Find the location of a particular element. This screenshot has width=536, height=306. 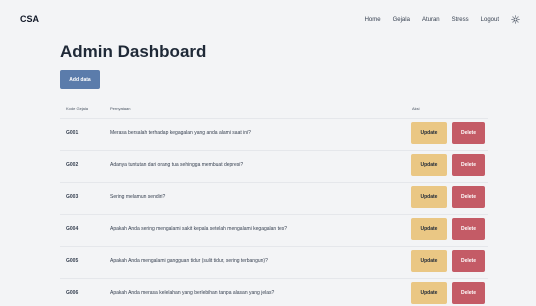

row-code: G006 is located at coordinates (72, 293).